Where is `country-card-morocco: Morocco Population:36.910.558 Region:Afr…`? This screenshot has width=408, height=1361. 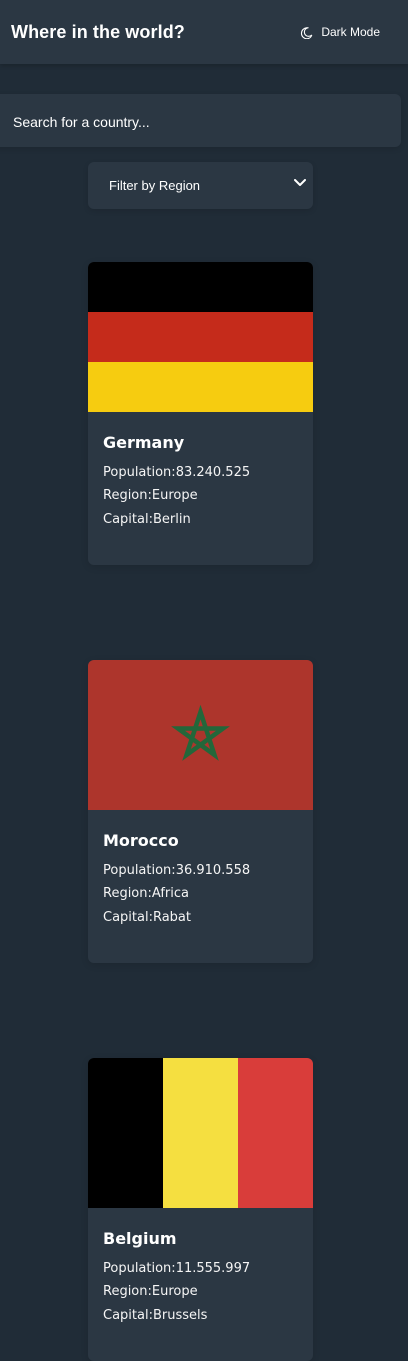 country-card-morocco: Morocco Population:36.910.558 Region:Afr… is located at coordinates (200, 811).